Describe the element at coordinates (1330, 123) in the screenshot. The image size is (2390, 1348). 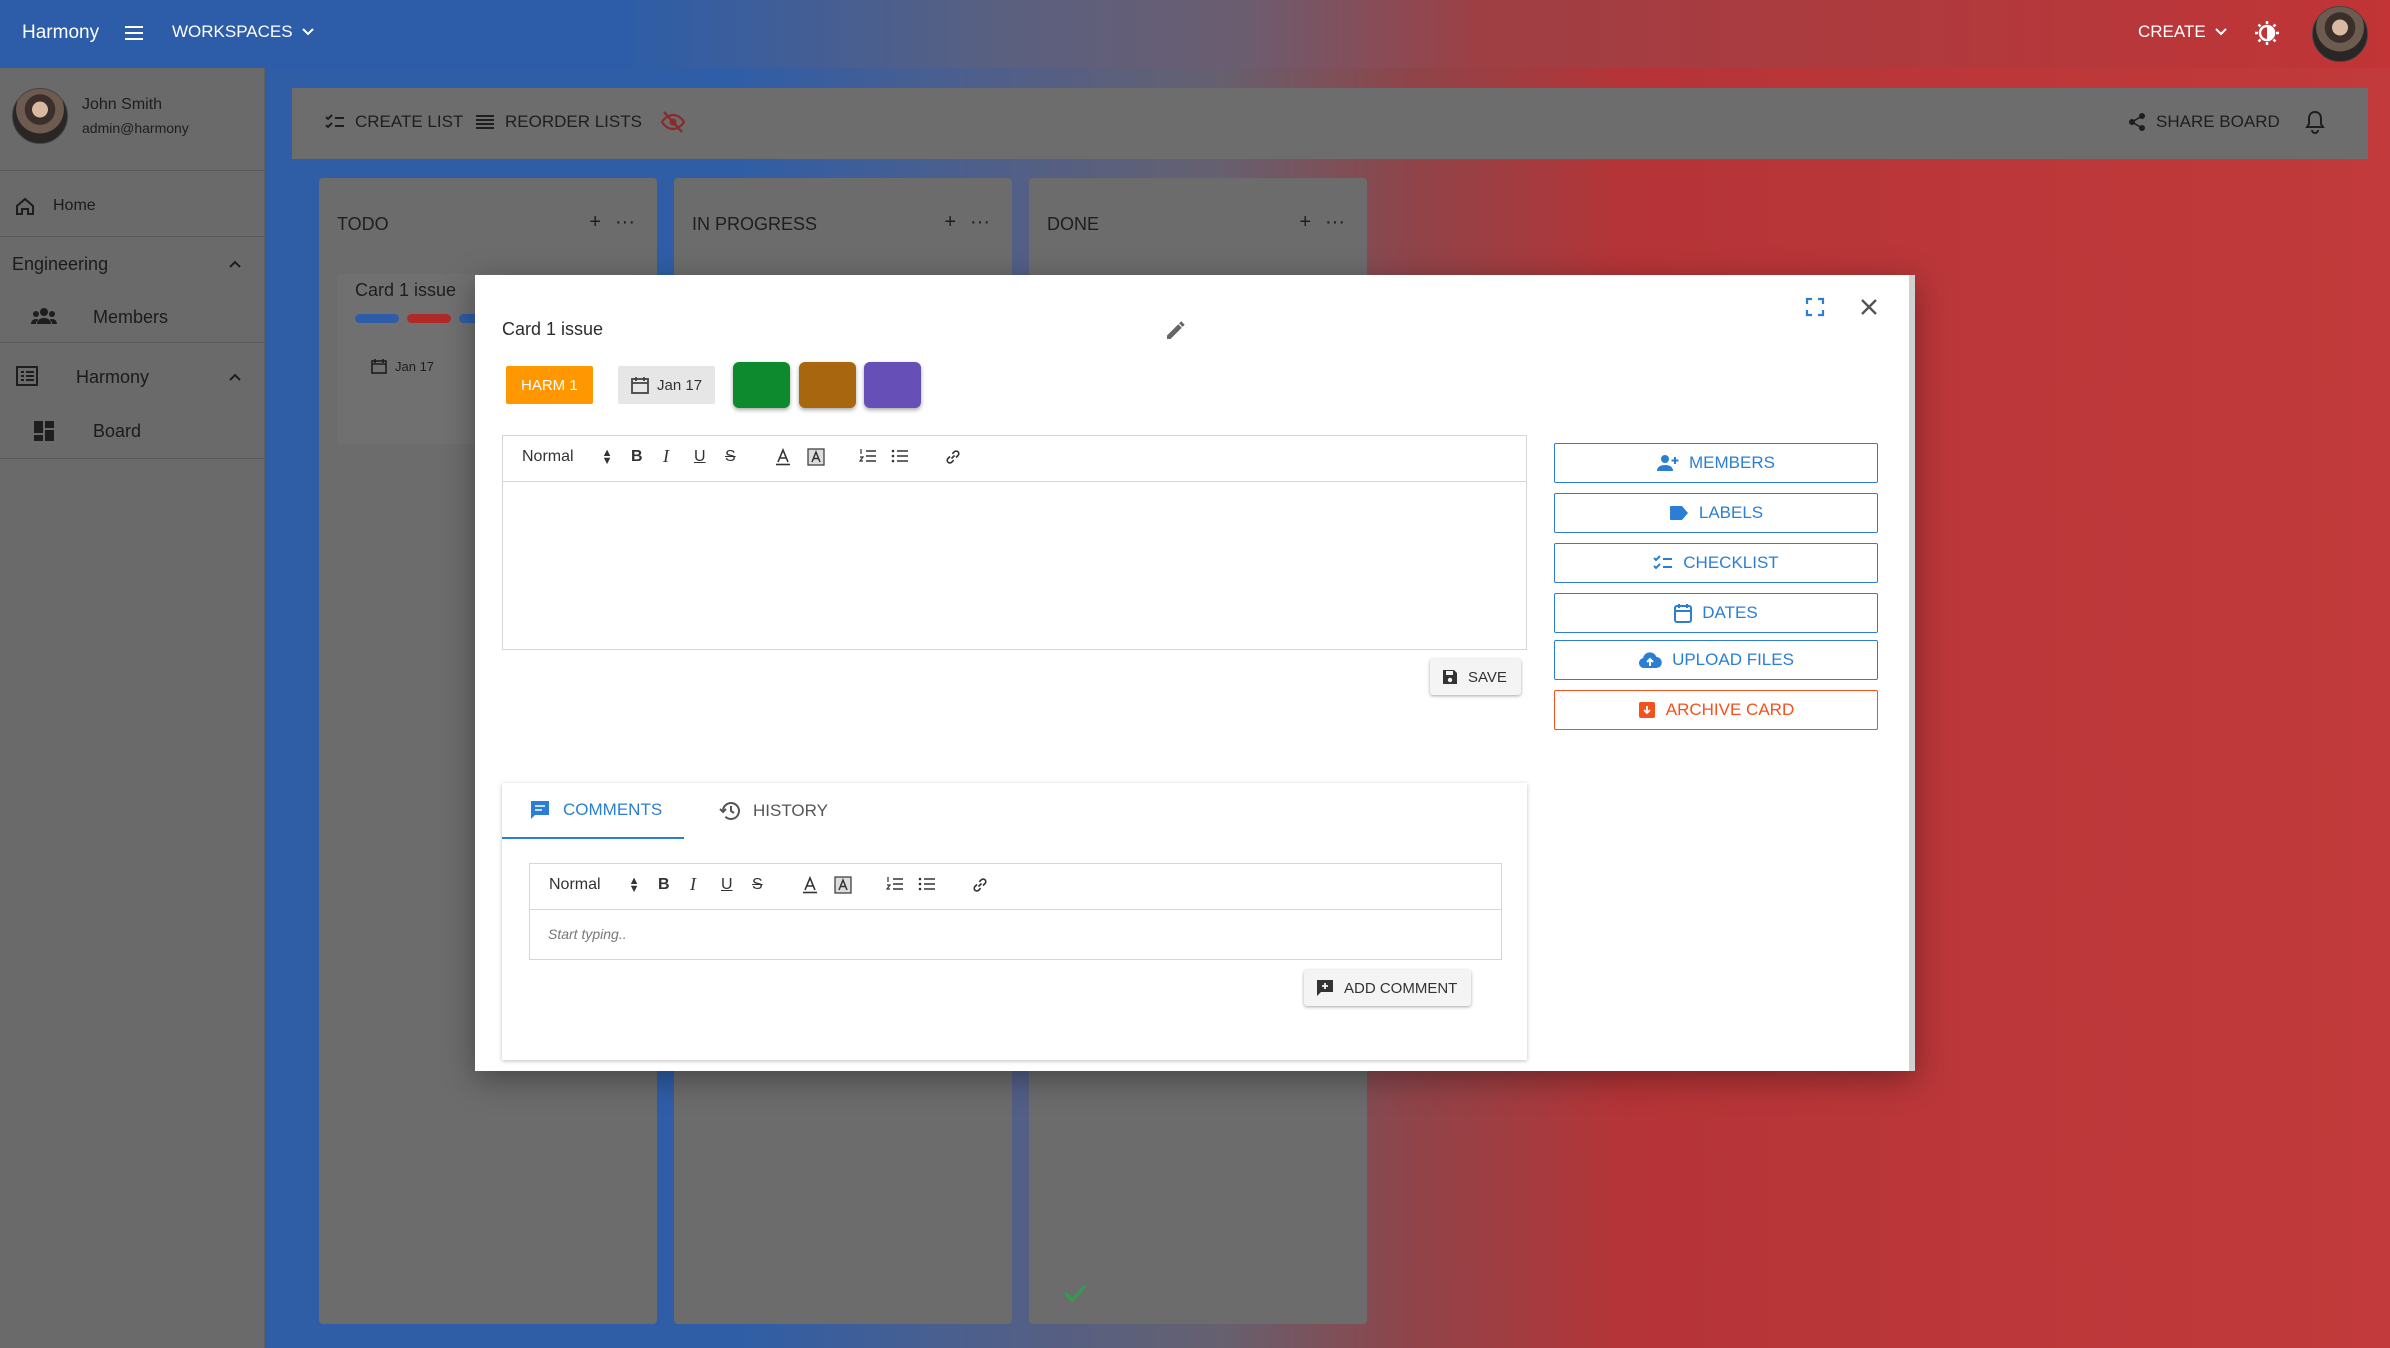
I see `board-toolbar: CREATE LIST REORDER LISTS SHARE BOARD` at that location.